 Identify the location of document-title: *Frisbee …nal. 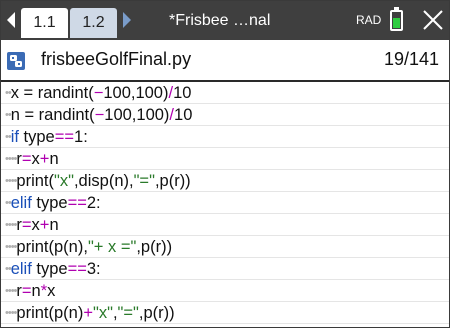
(220, 20).